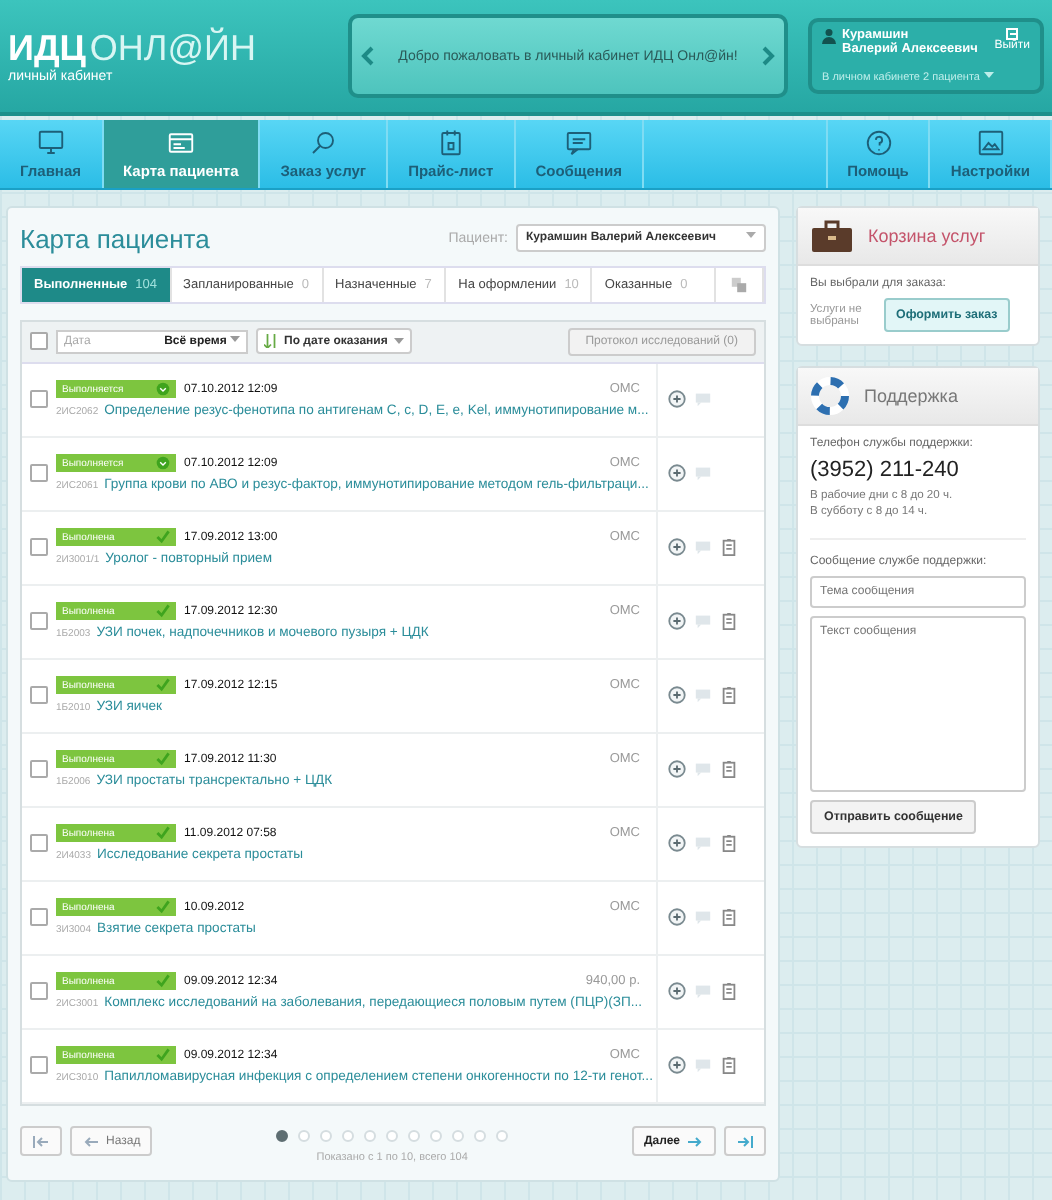  Describe the element at coordinates (578, 143) in the screenshot. I see `speech-bubble-icon` at that location.